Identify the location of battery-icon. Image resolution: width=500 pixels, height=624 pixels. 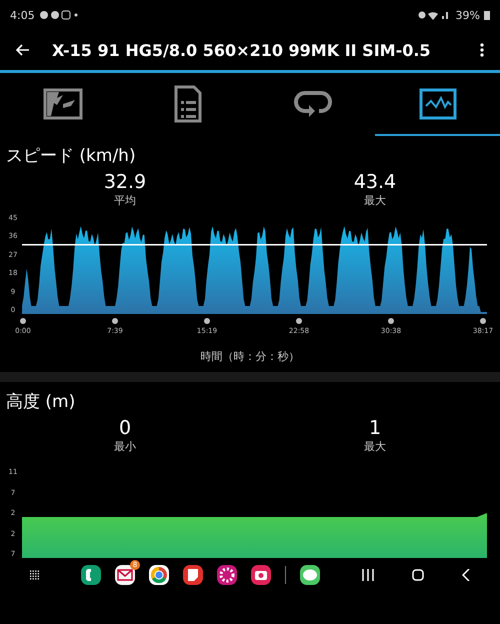
(487, 15).